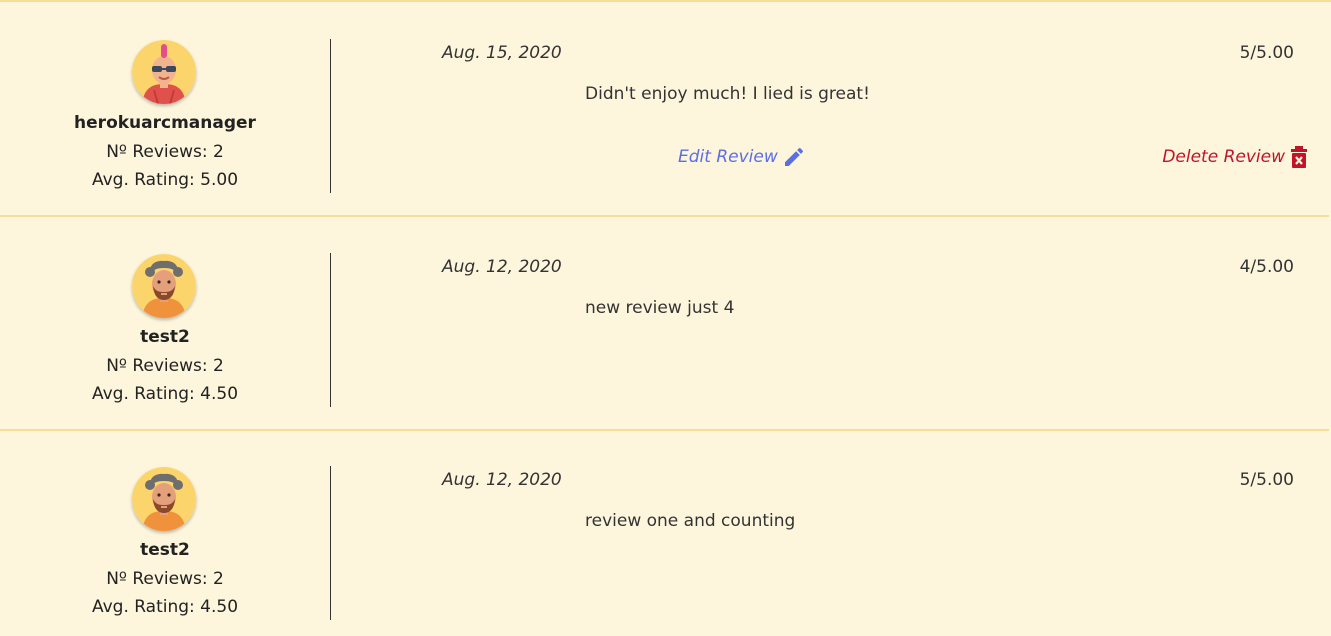 The image size is (1331, 636). Describe the element at coordinates (1266, 267) in the screenshot. I see `review-score: 4/5.00` at that location.